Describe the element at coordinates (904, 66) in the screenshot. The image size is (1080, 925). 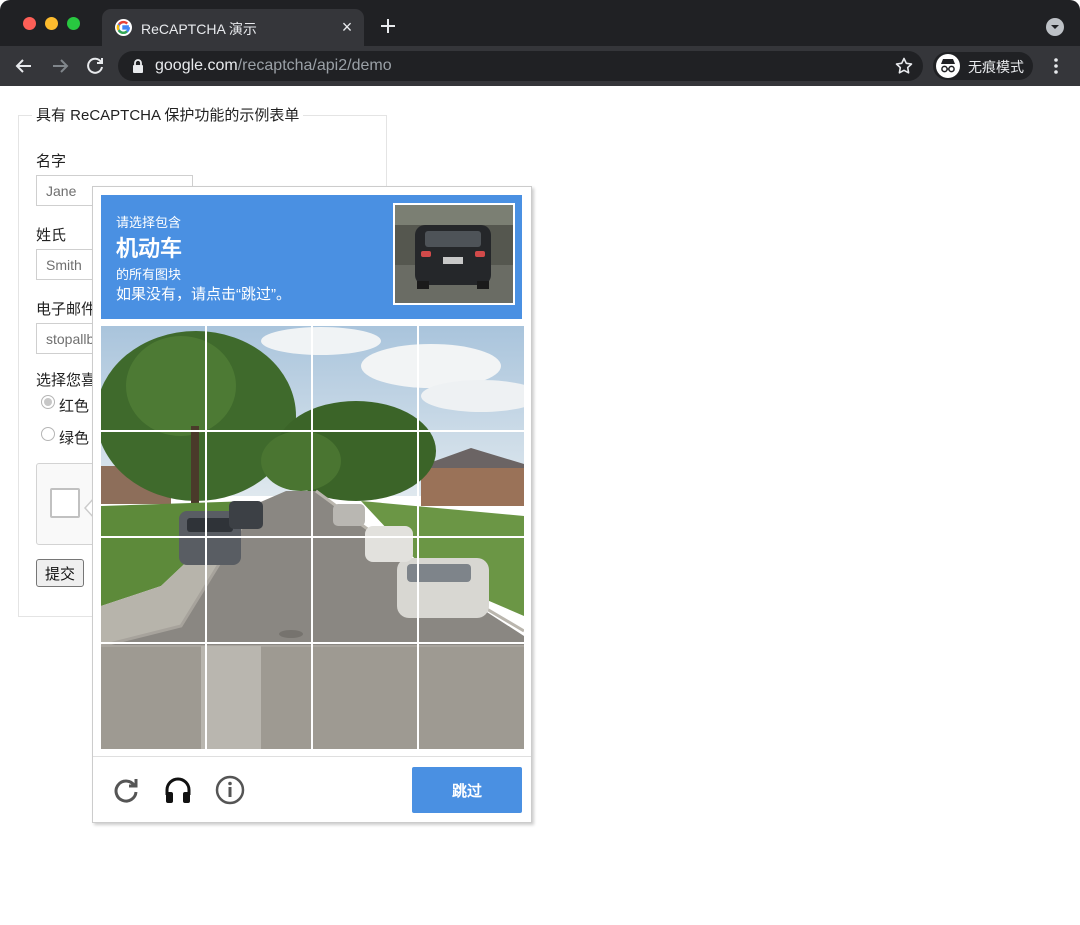
I see `bookmark-star-icon` at that location.